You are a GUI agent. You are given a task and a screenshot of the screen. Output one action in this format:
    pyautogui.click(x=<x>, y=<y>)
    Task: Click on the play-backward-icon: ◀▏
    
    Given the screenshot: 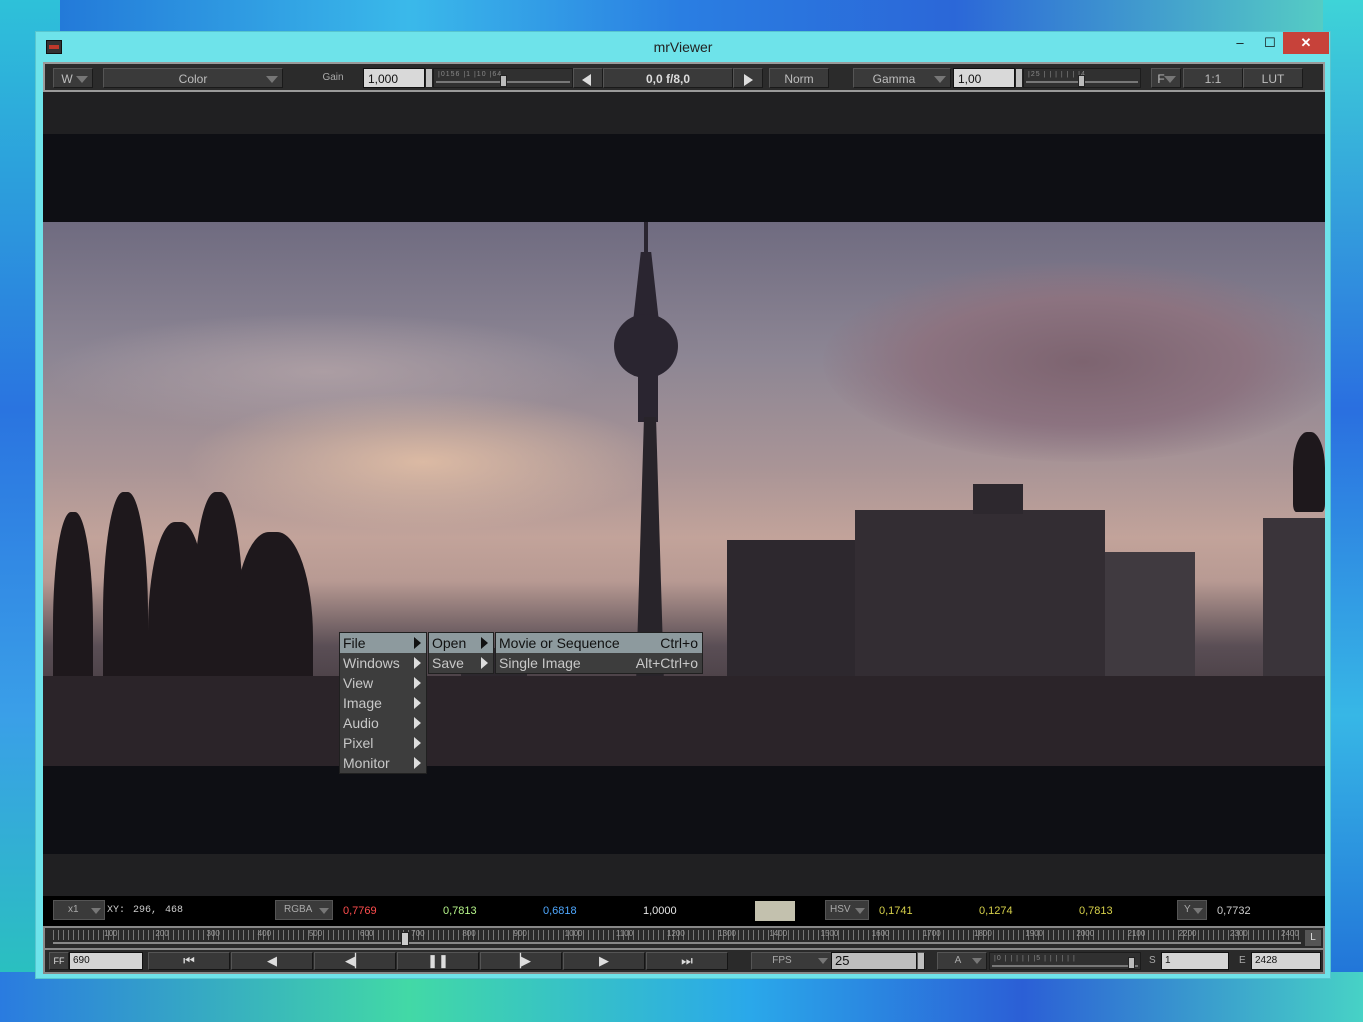 What is the action you would take?
    pyautogui.click(x=355, y=960)
    